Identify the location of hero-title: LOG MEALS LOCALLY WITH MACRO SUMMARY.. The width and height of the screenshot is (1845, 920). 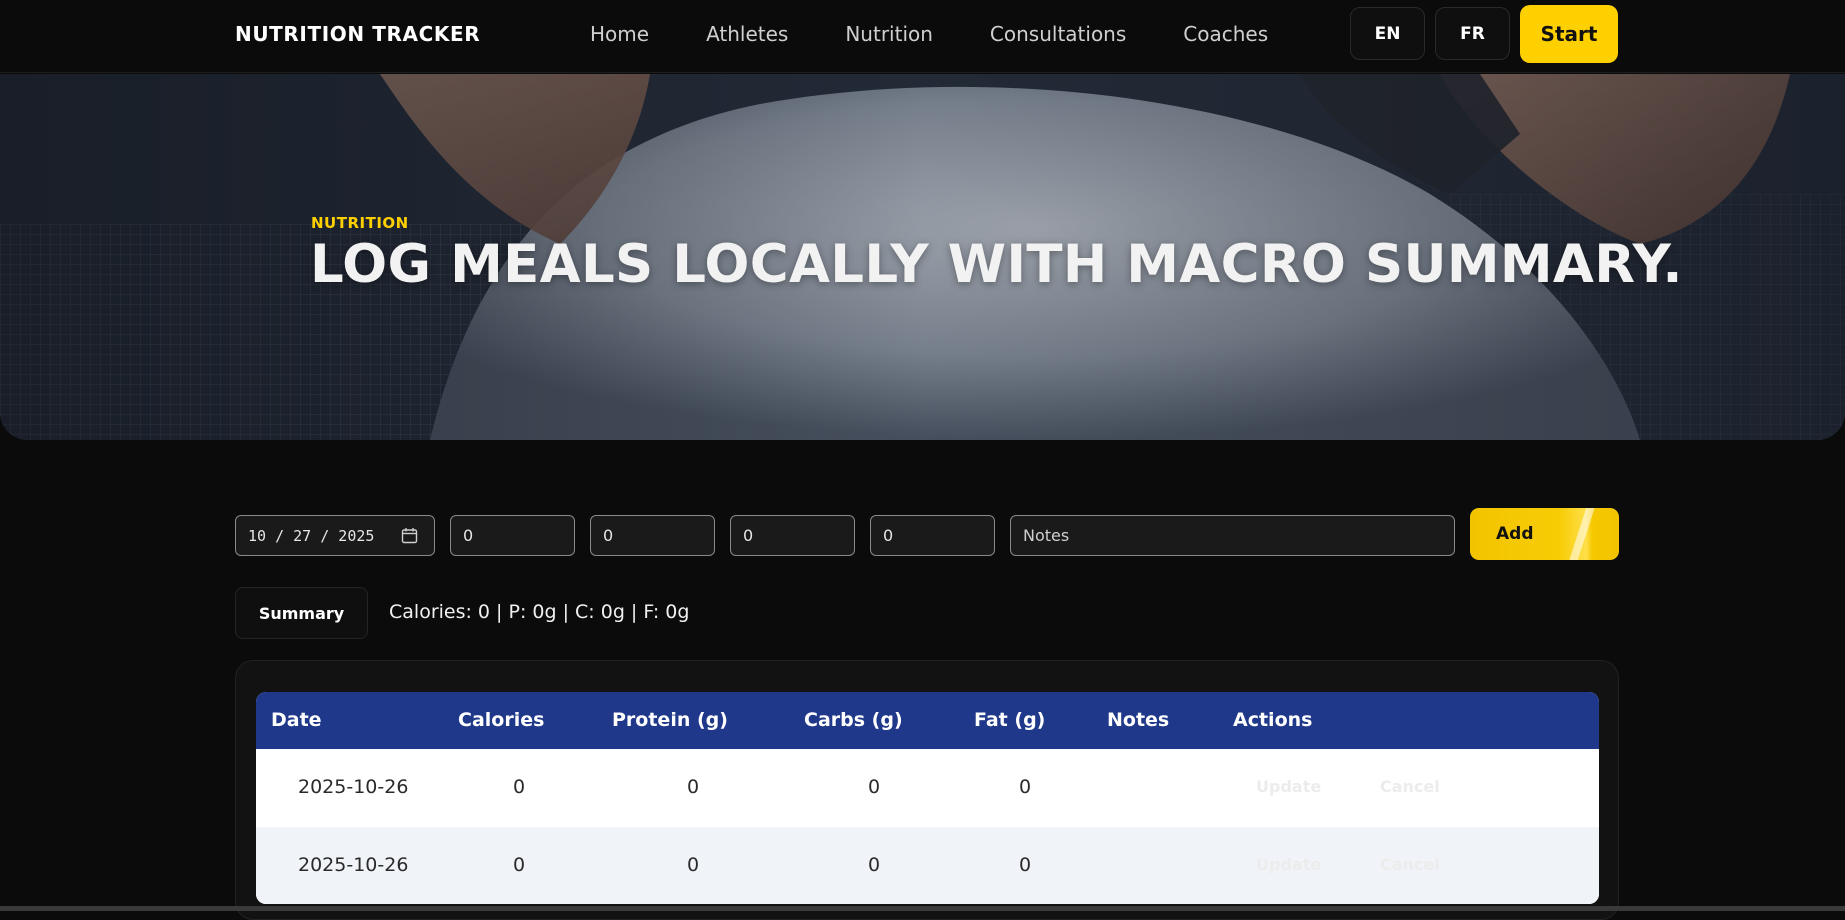
(996, 264).